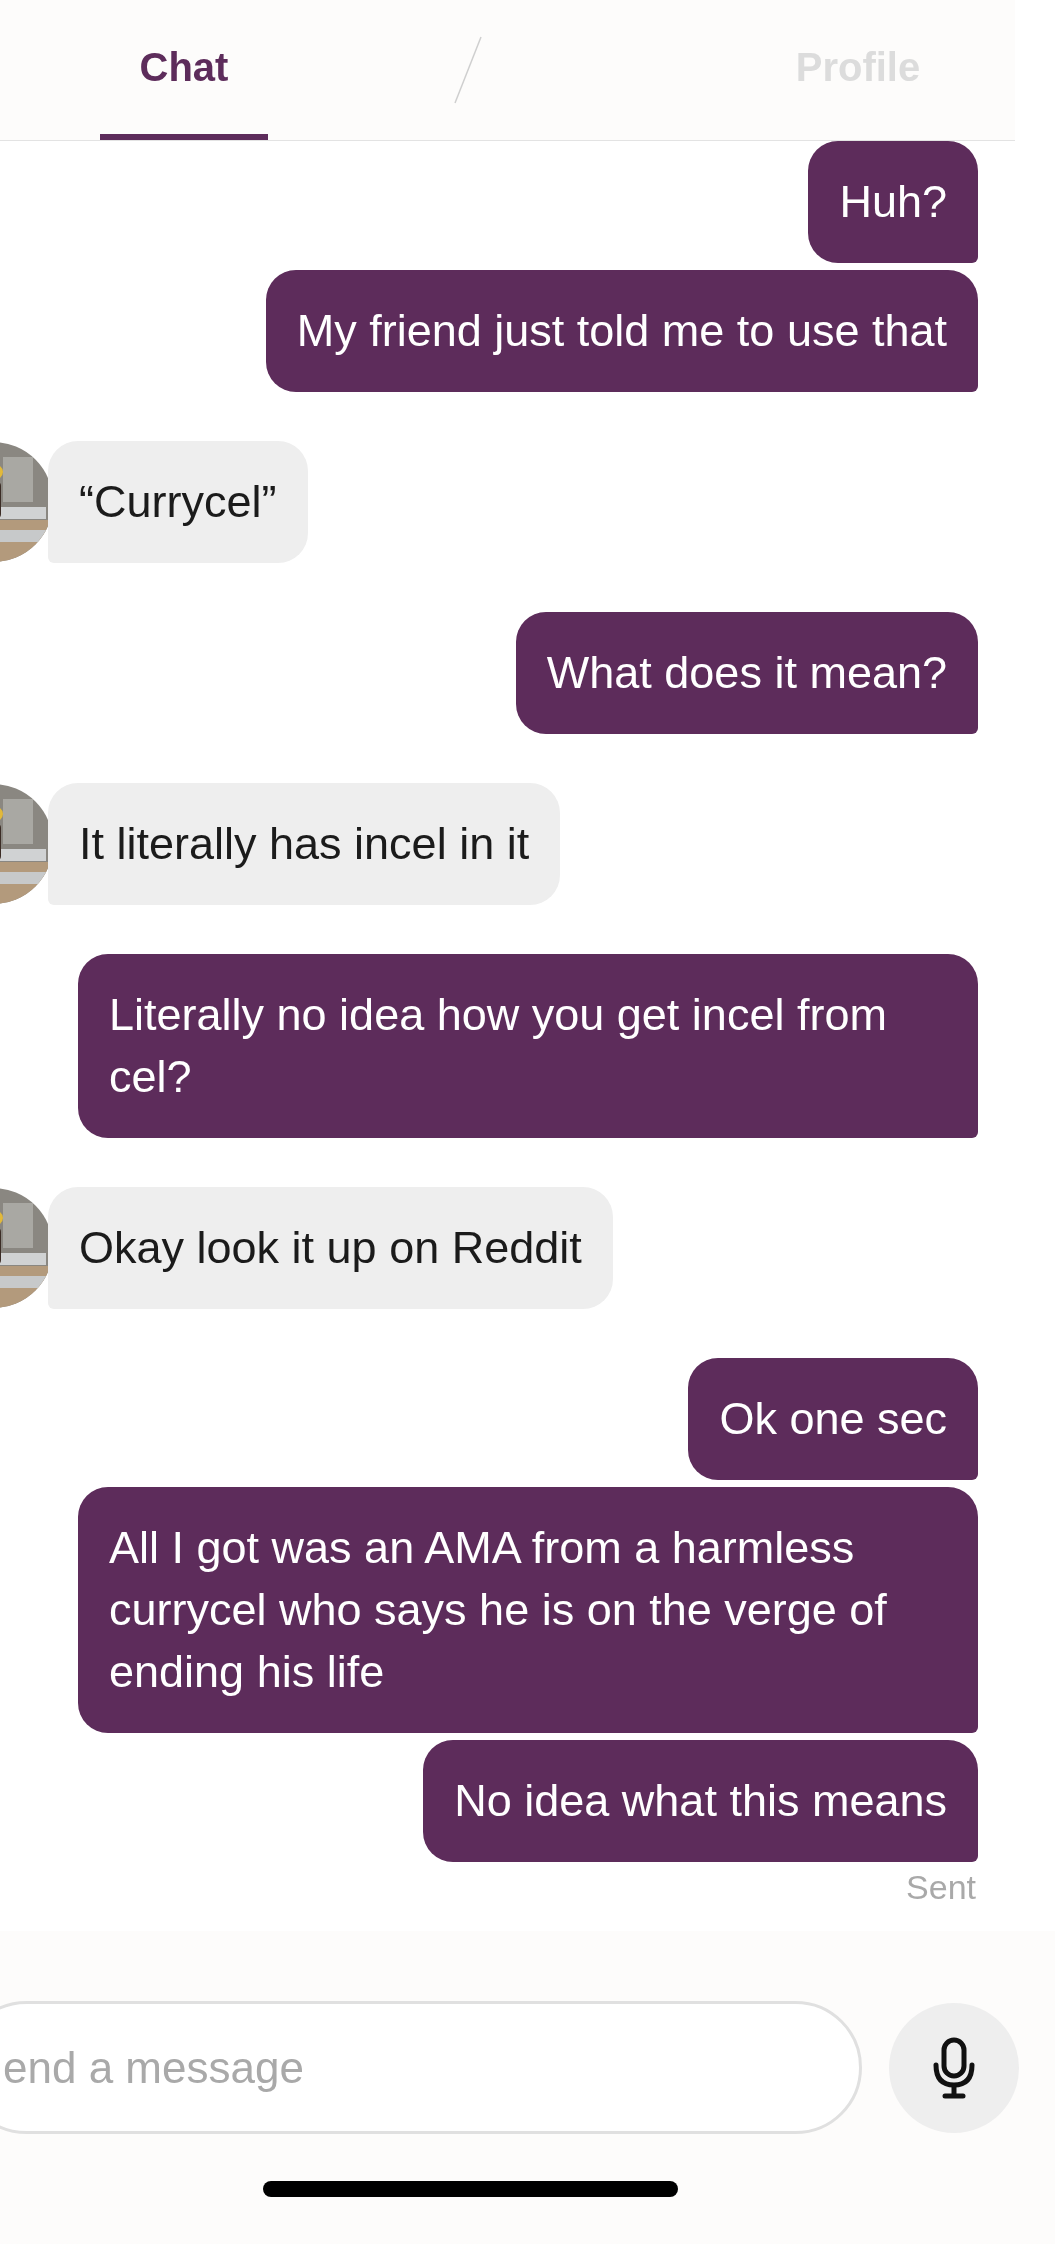 This screenshot has width=1055, height=2244. I want to click on message-bubble: Ok one sec, so click(833, 1419).